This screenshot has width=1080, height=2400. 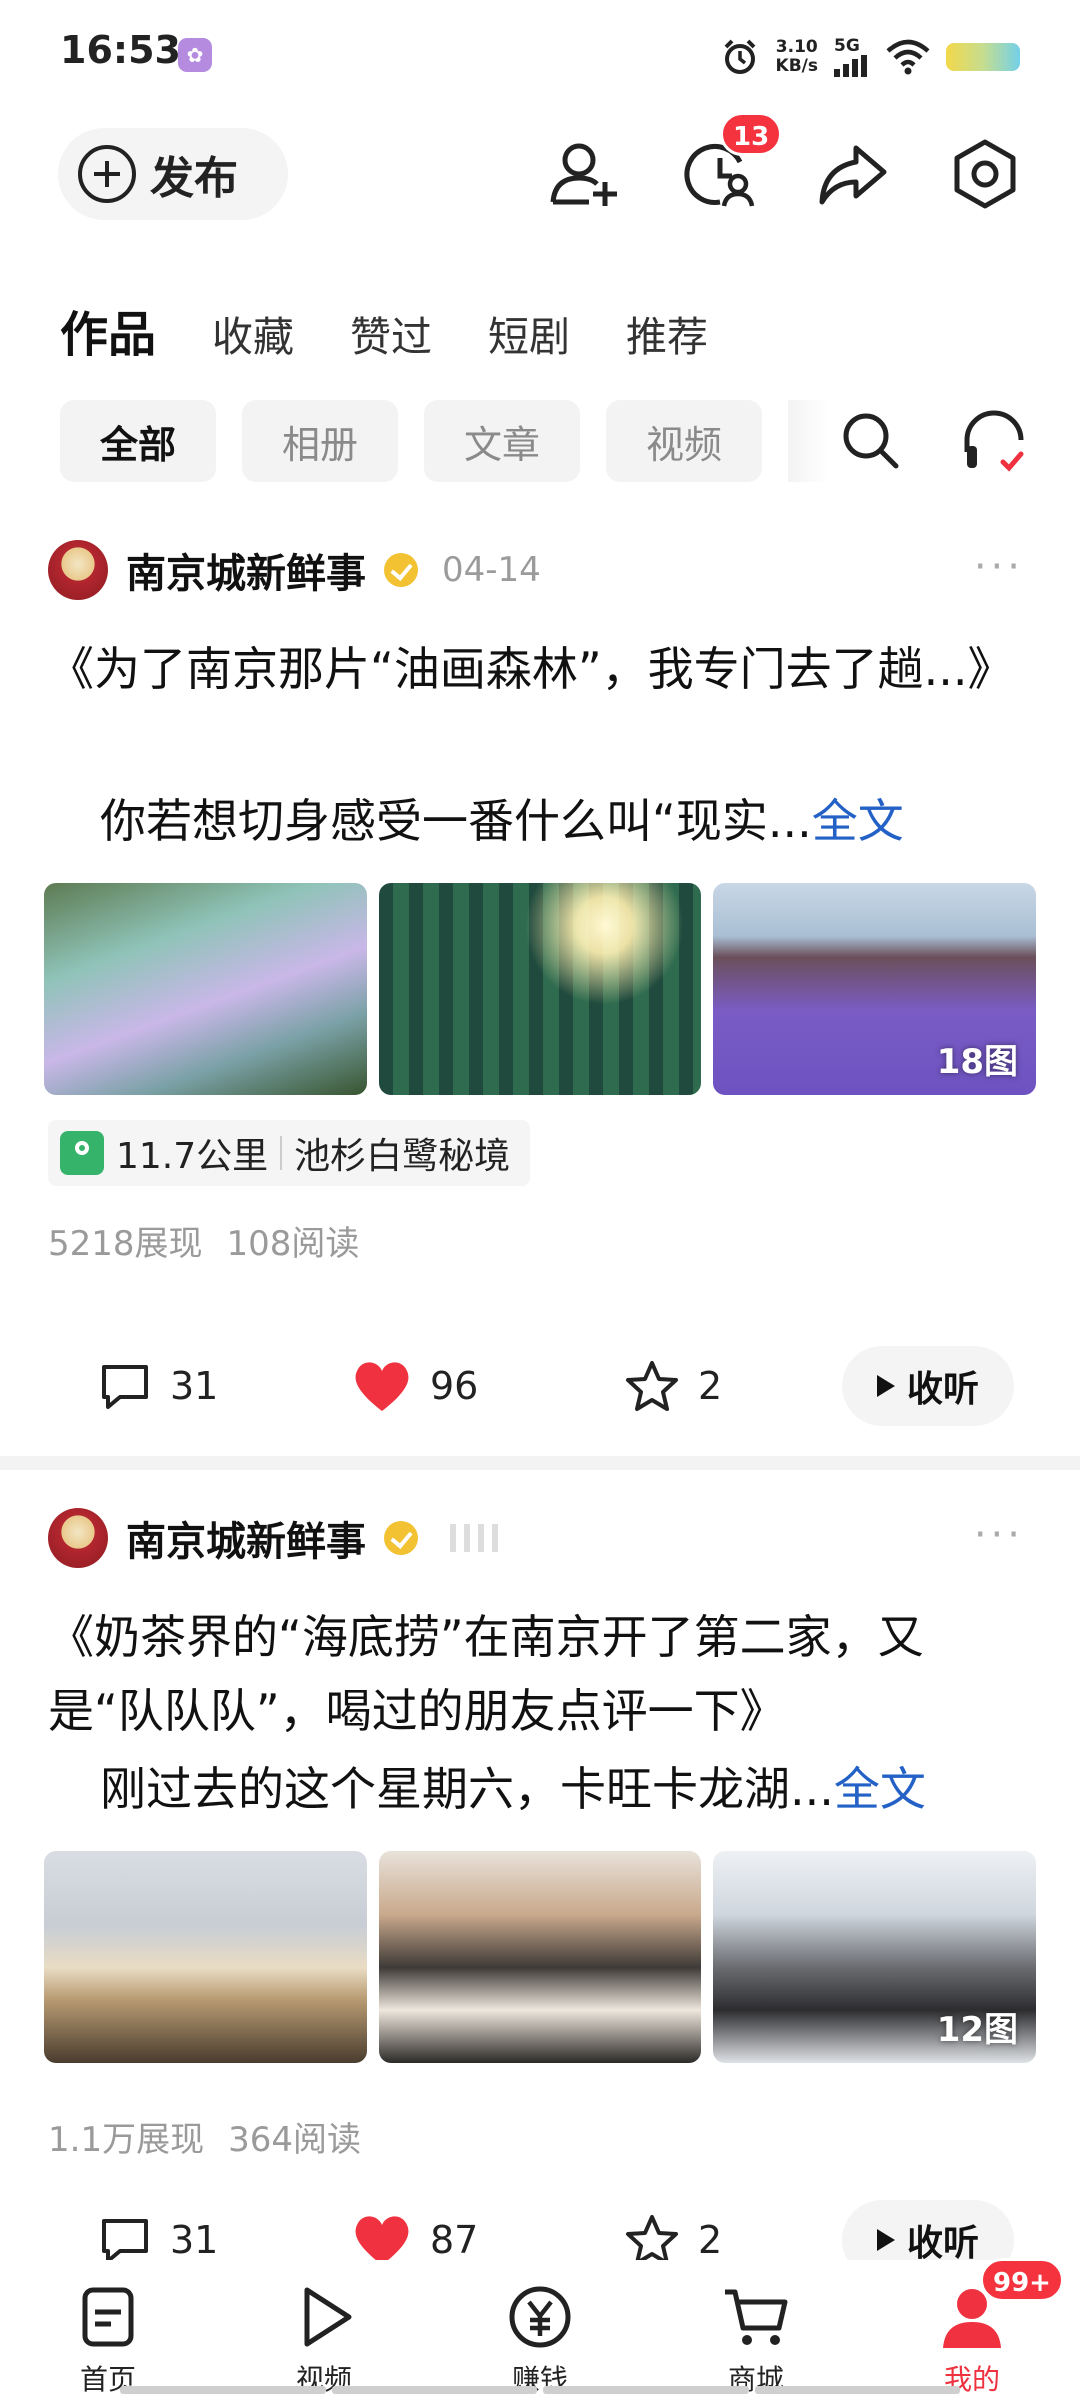 I want to click on post-author-row: 南京城新鲜事, so click(x=273, y=1538).